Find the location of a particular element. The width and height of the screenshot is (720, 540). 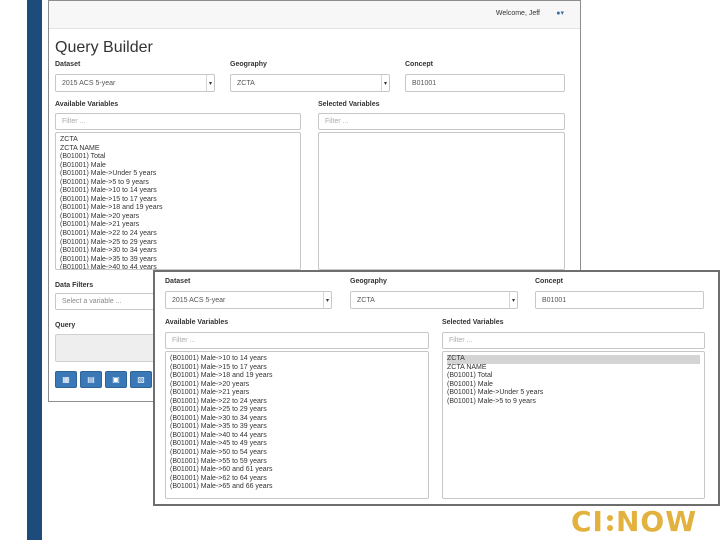

cinow-logo: CI NOW is located at coordinates (641, 522).